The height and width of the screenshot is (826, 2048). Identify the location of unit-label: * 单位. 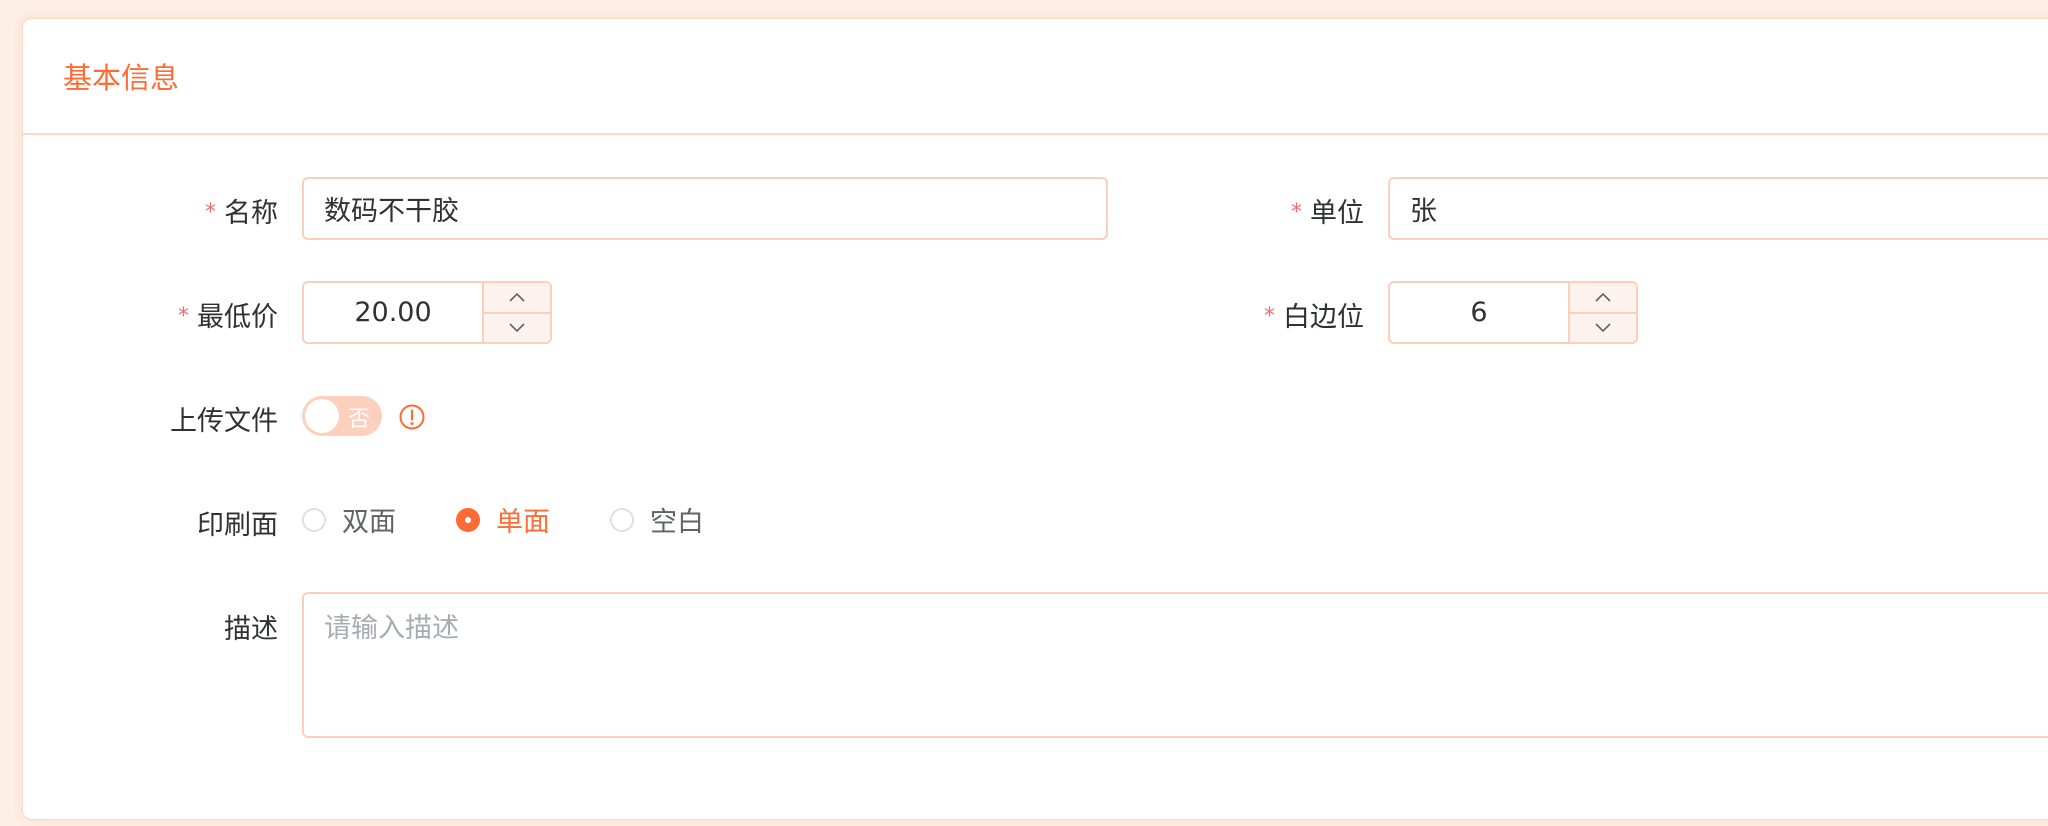
(1327, 213).